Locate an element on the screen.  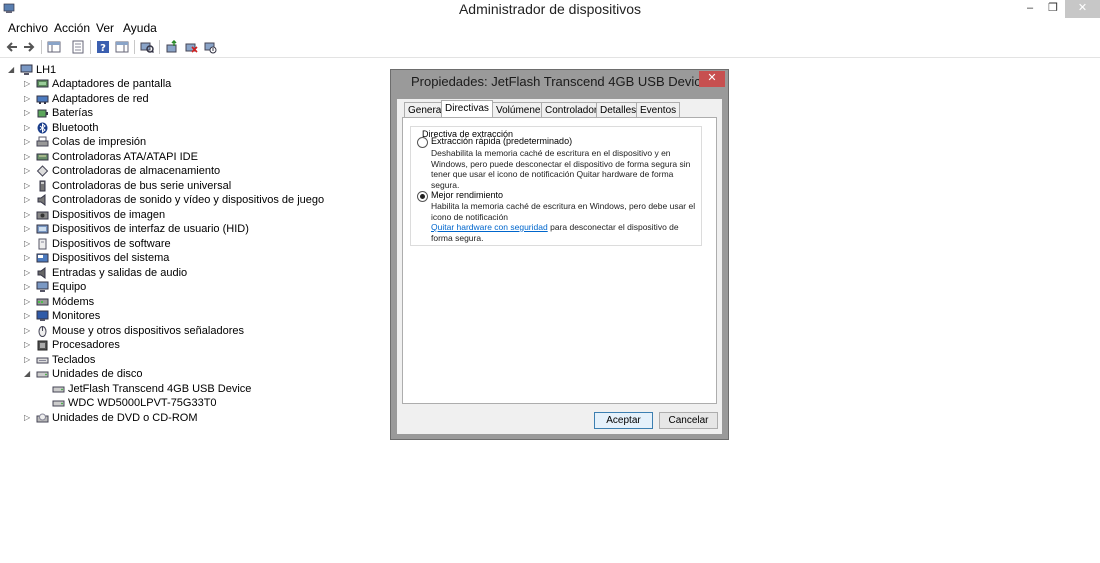
forward-icon is located at coordinates (29, 47).